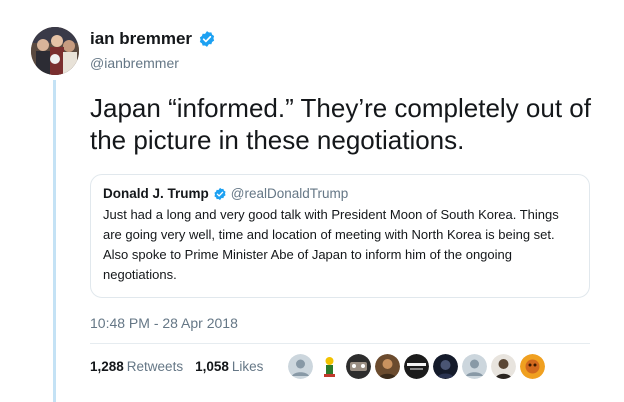 This screenshot has height=402, width=624. Describe the element at coordinates (164, 323) in the screenshot. I see `tweet-timestamp: 10:48 PM - 28 Apr 2018` at that location.